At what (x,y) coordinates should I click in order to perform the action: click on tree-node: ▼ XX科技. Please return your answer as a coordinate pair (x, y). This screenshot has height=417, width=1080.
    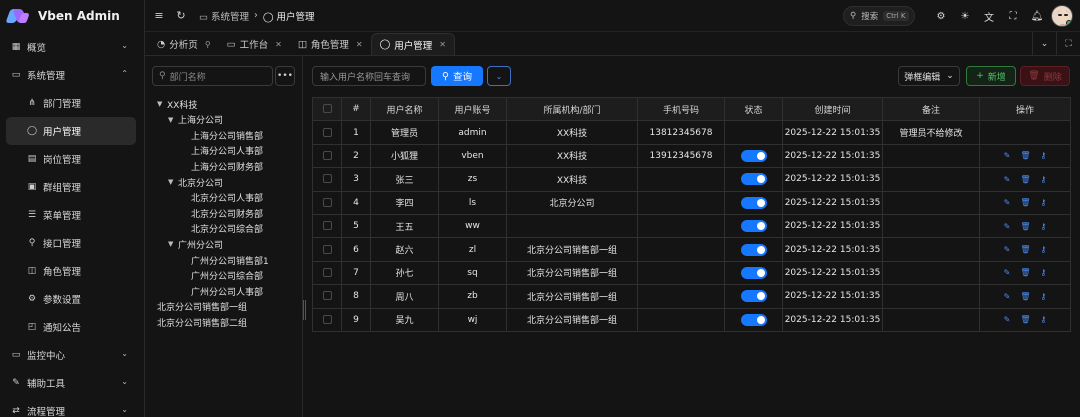
    Looking at the image, I should click on (177, 104).